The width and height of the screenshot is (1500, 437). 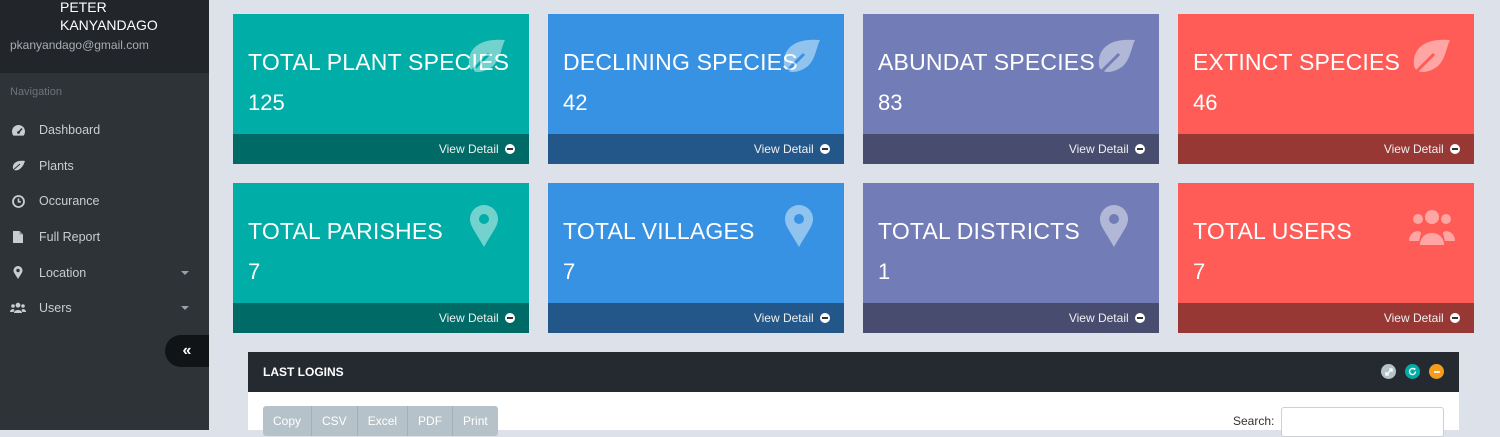 I want to click on tile-title: EXTINCT SPECIES, so click(x=1297, y=62).